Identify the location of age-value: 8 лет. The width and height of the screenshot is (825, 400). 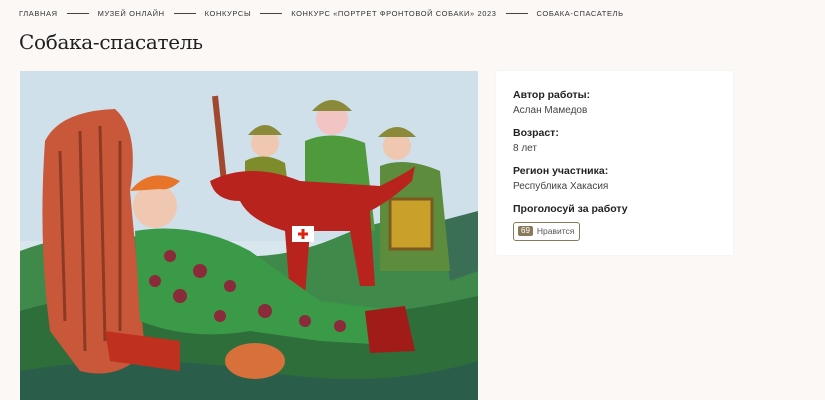
(525, 148).